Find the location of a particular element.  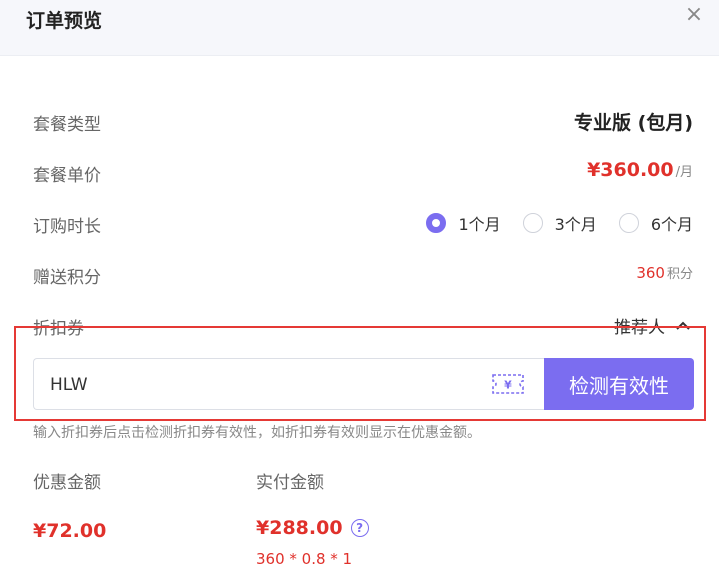

duration-row: 订购时长 1个月 3个月 6个月 is located at coordinates (363, 223).